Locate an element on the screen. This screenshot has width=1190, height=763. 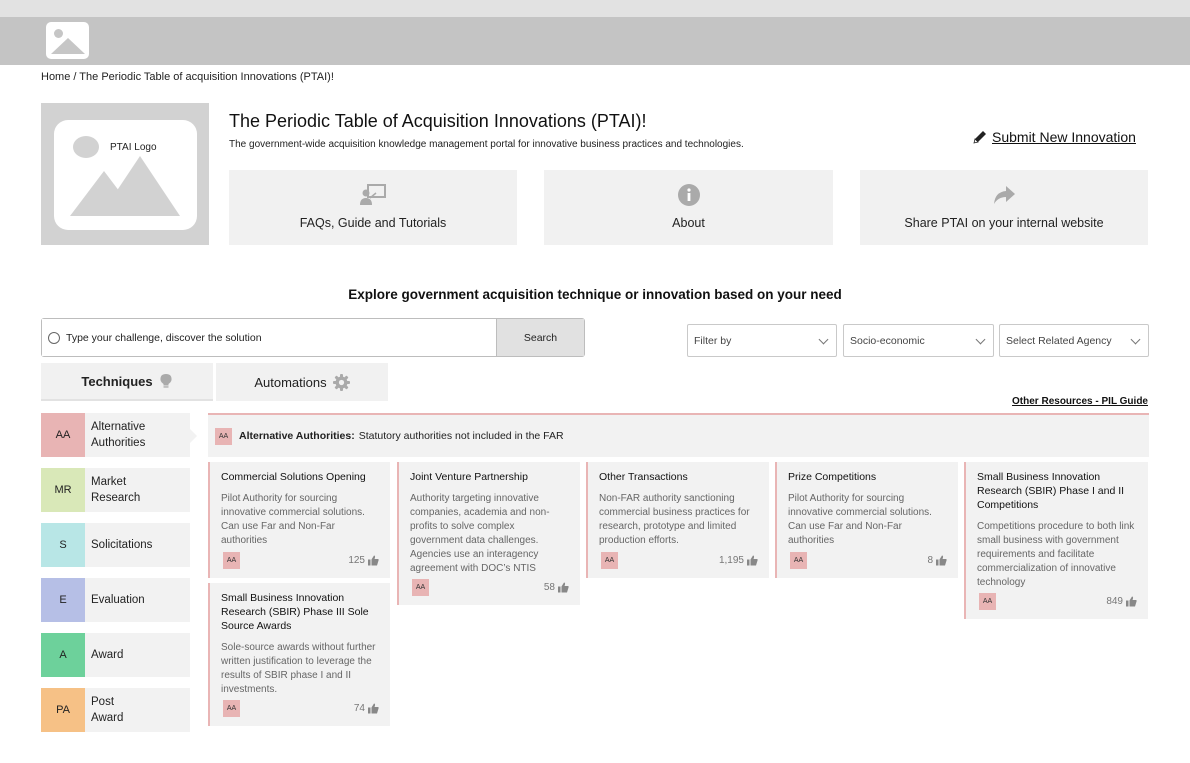
like-count: 74 is located at coordinates (366, 708).